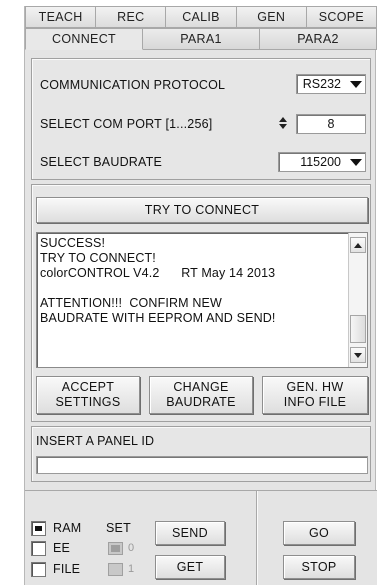 This screenshot has width=384, height=585. What do you see at coordinates (115, 548) in the screenshot?
I see `set-0-indicator` at bounding box center [115, 548].